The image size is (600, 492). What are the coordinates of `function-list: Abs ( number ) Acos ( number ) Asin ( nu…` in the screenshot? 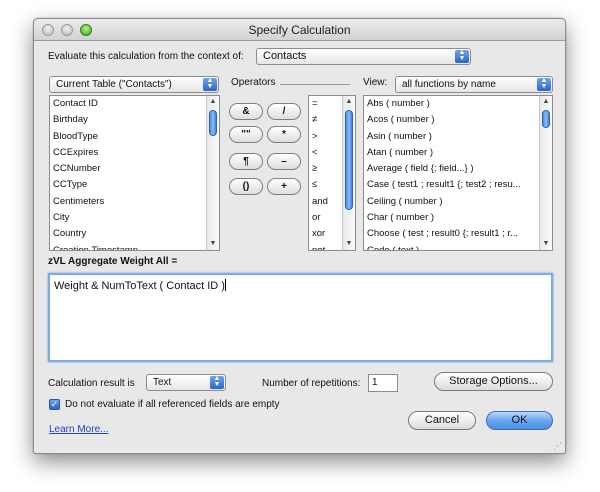 It's located at (458, 173).